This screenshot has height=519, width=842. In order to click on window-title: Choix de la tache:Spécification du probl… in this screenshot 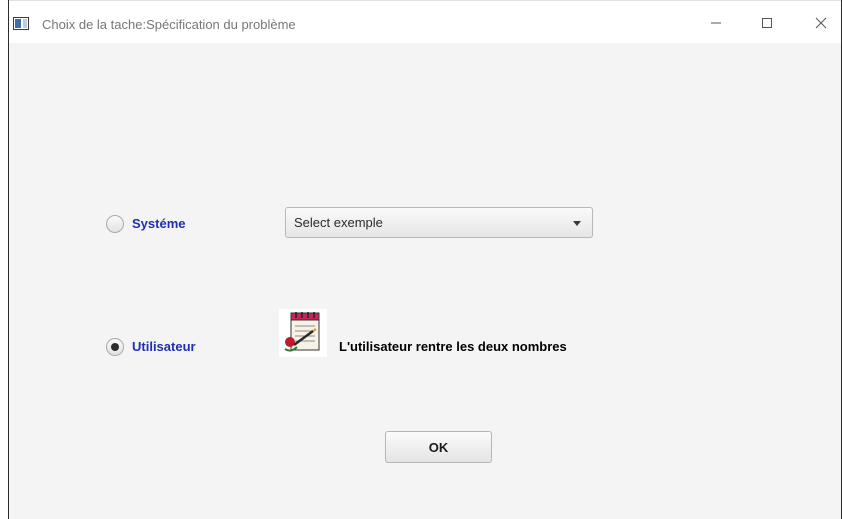, I will do `click(169, 24)`.